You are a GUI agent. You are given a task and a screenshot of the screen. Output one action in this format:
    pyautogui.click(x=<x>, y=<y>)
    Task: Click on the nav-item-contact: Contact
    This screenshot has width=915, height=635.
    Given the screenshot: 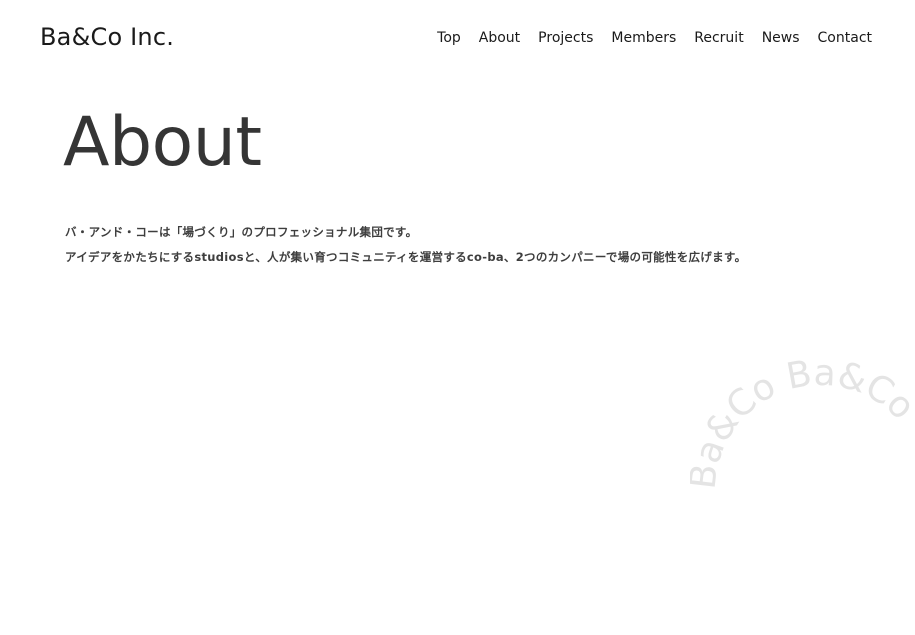 What is the action you would take?
    pyautogui.click(x=845, y=37)
    